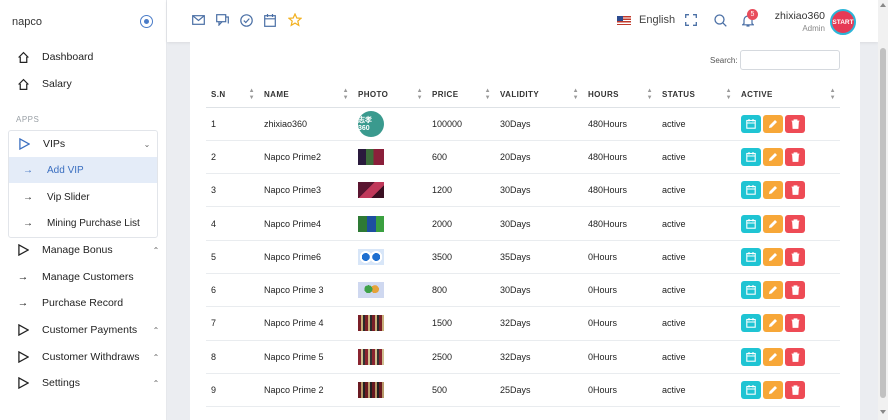  I want to click on trash-icon, so click(795, 223).